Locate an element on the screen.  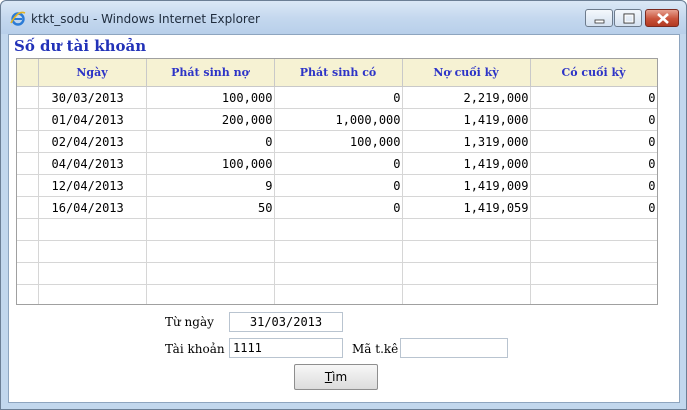
cell-date: 16/04/2013 is located at coordinates (92, 207).